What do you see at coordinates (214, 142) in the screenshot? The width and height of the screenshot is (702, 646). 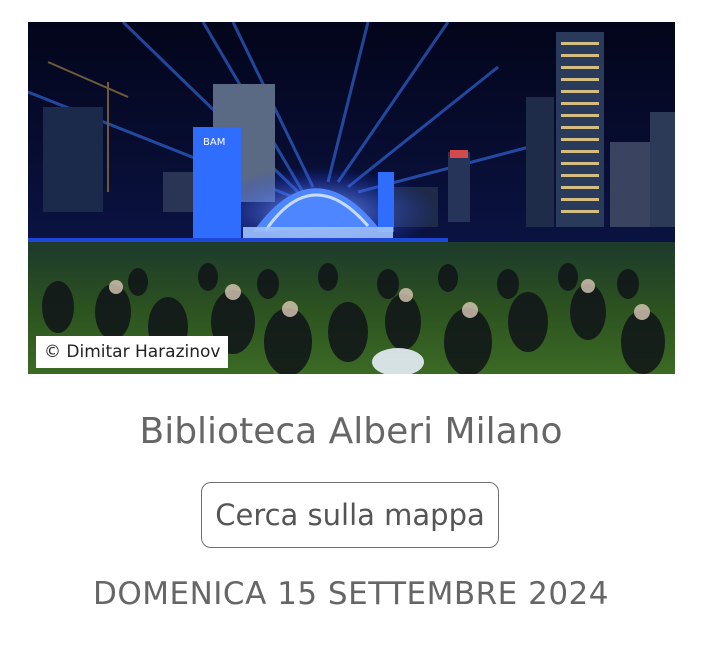 I see `stage-sign: BAM` at bounding box center [214, 142].